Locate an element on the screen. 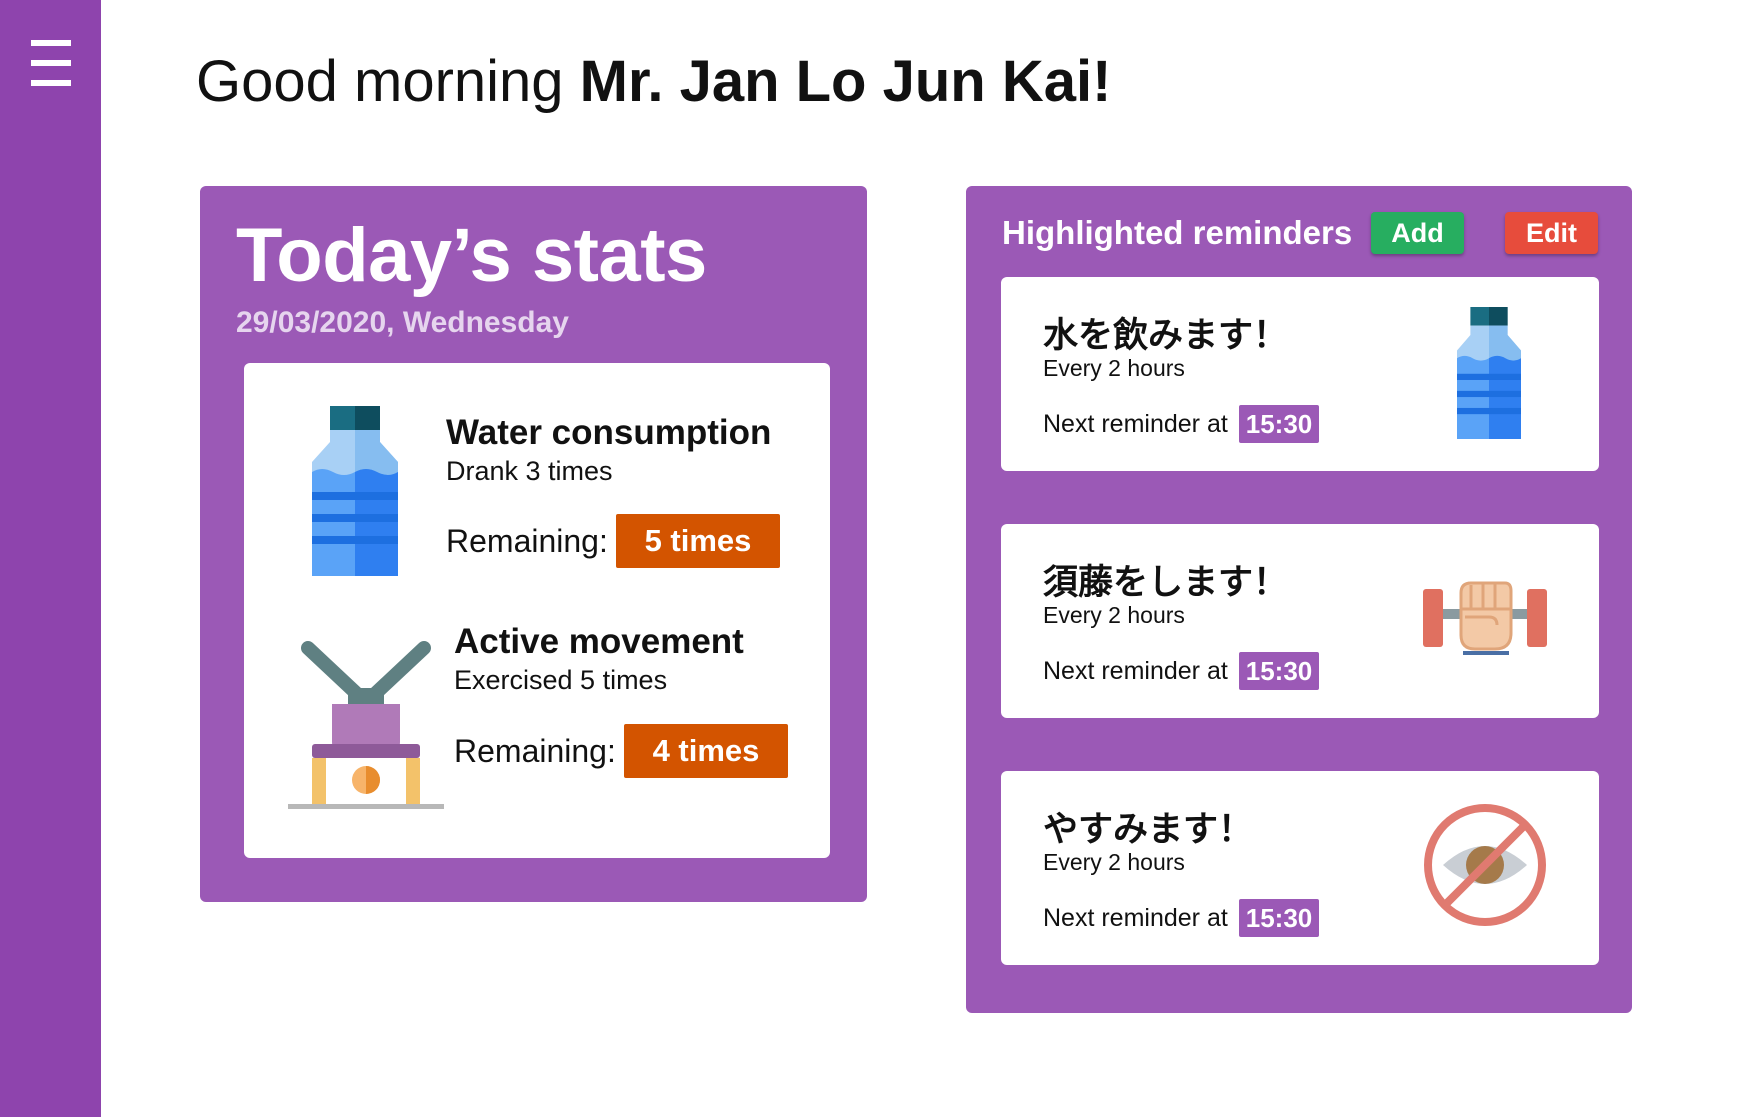 This screenshot has height=1117, width=1741. add-reminder-button: Add is located at coordinates (1417, 233).